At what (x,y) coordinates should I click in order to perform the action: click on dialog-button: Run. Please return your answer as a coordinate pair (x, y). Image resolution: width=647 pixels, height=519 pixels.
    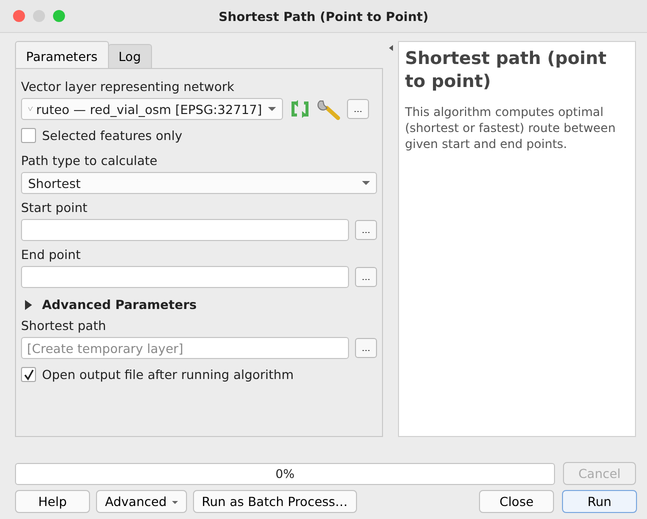
    Looking at the image, I should click on (599, 501).